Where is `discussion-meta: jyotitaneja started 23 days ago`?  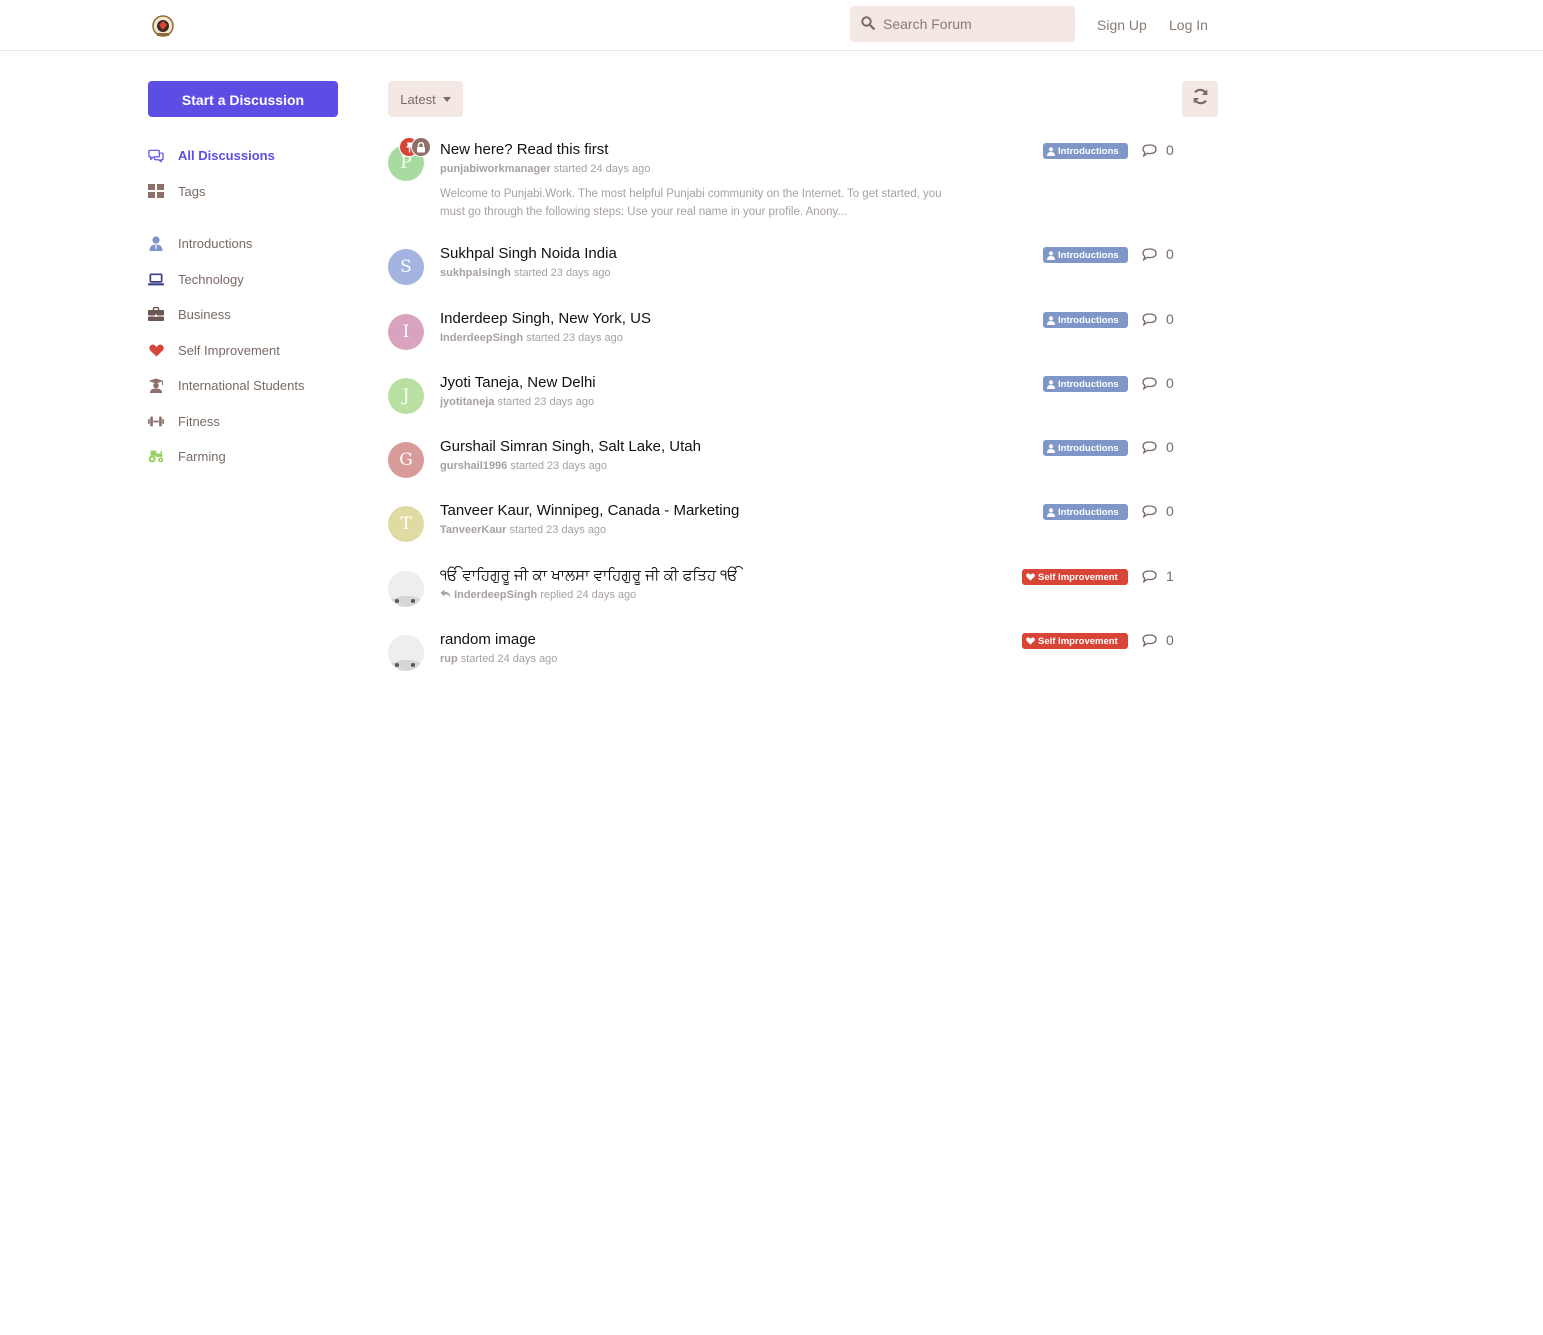 discussion-meta: jyotitaneja started 23 days ago is located at coordinates (517, 402).